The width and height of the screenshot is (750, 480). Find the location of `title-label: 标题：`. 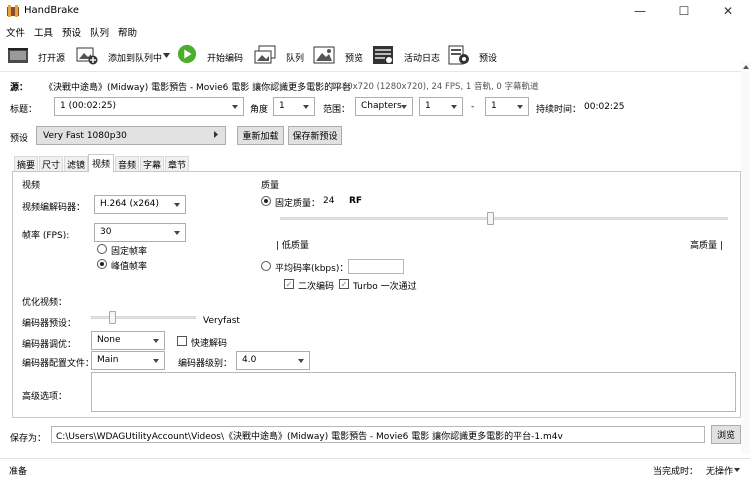

title-label: 标题： is located at coordinates (24, 110).